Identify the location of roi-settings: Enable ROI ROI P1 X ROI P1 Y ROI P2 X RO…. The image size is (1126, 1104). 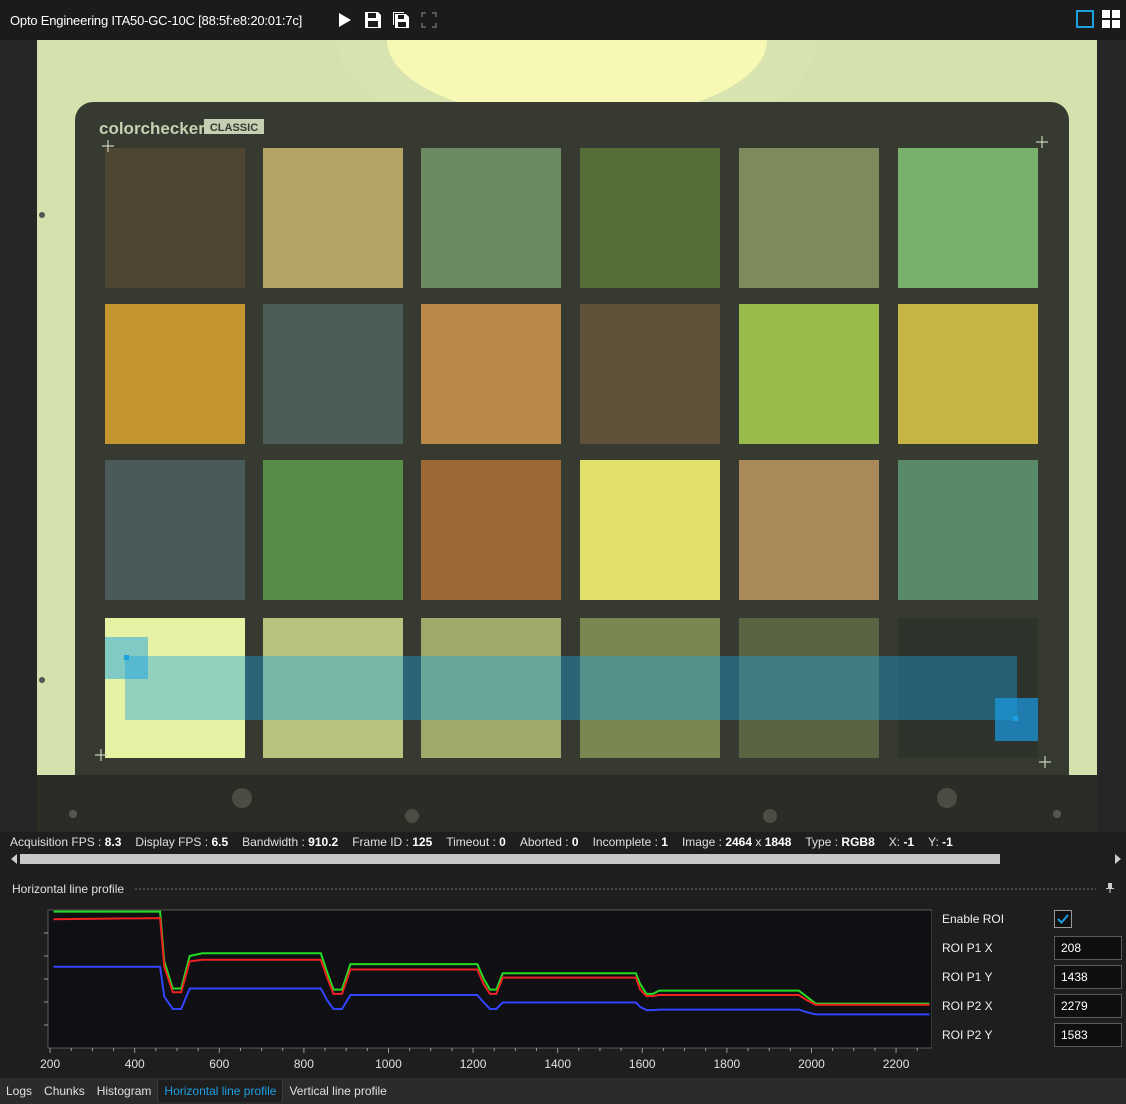
(1034, 976).